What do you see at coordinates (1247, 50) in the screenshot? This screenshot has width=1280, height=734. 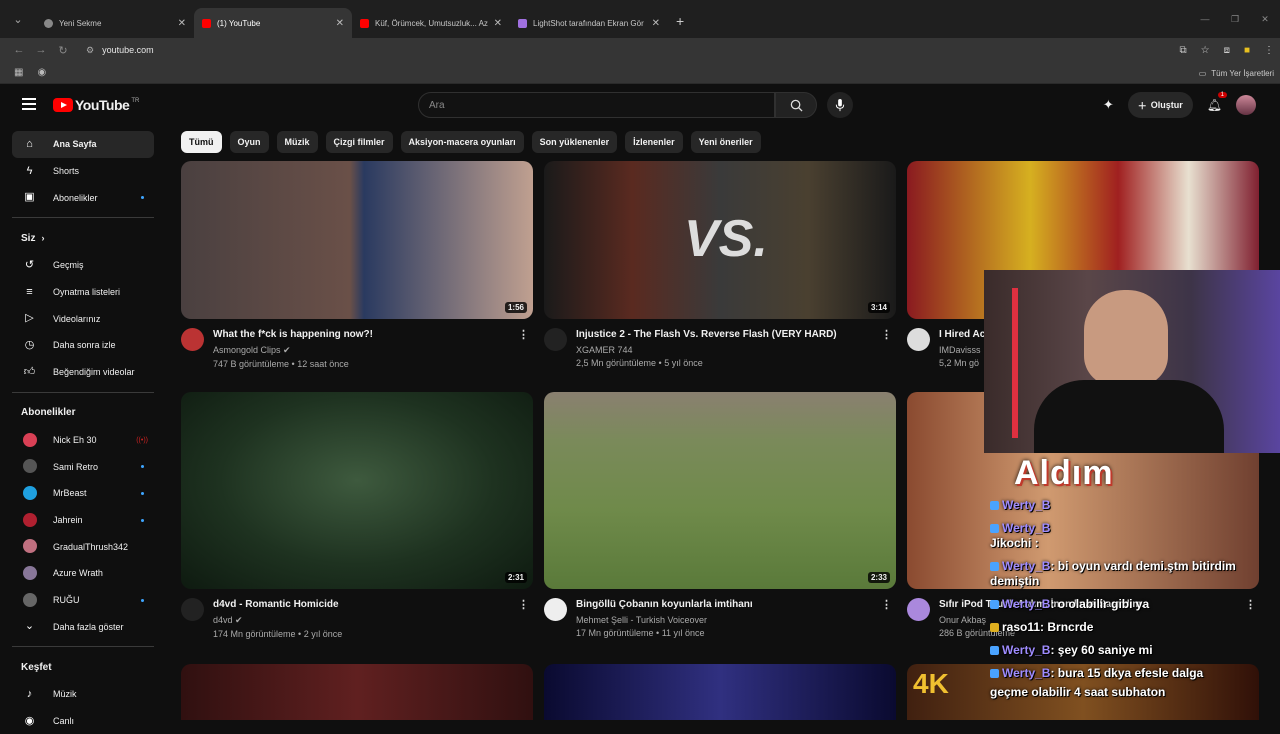 I see `extension-icon: ■` at bounding box center [1247, 50].